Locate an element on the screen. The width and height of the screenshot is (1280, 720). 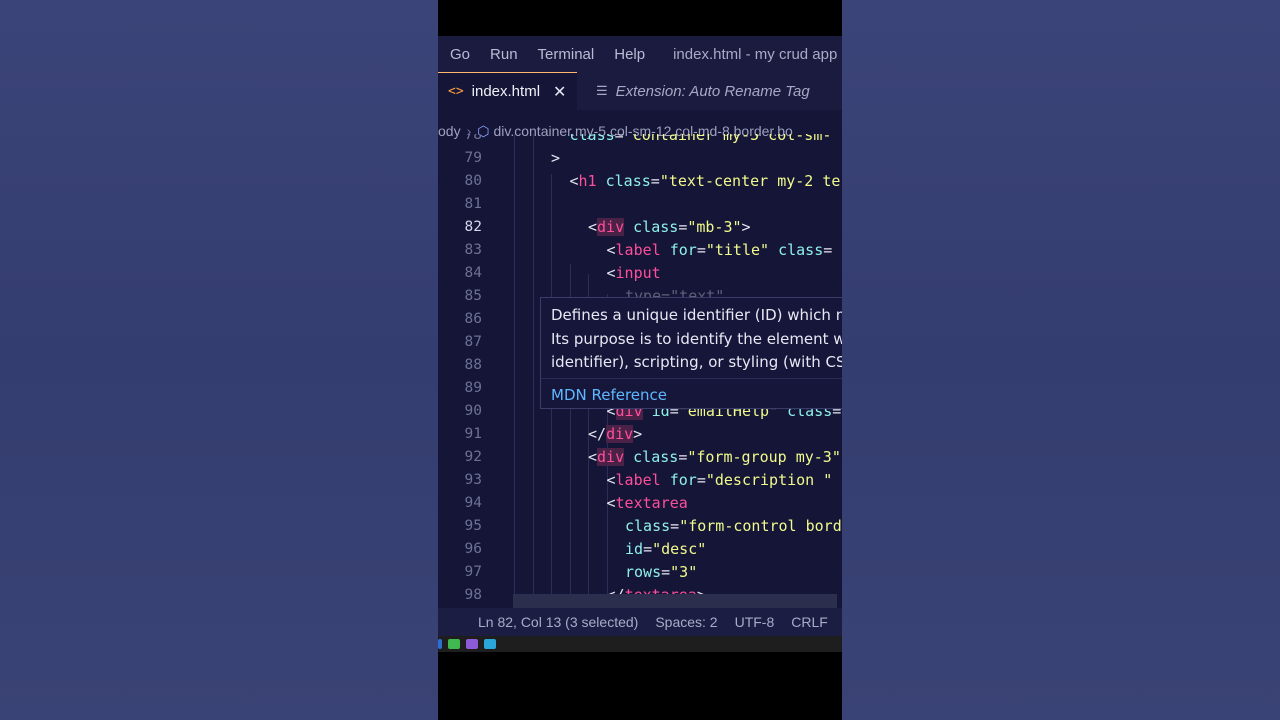
code-line: 91 </div> is located at coordinates (640, 434).